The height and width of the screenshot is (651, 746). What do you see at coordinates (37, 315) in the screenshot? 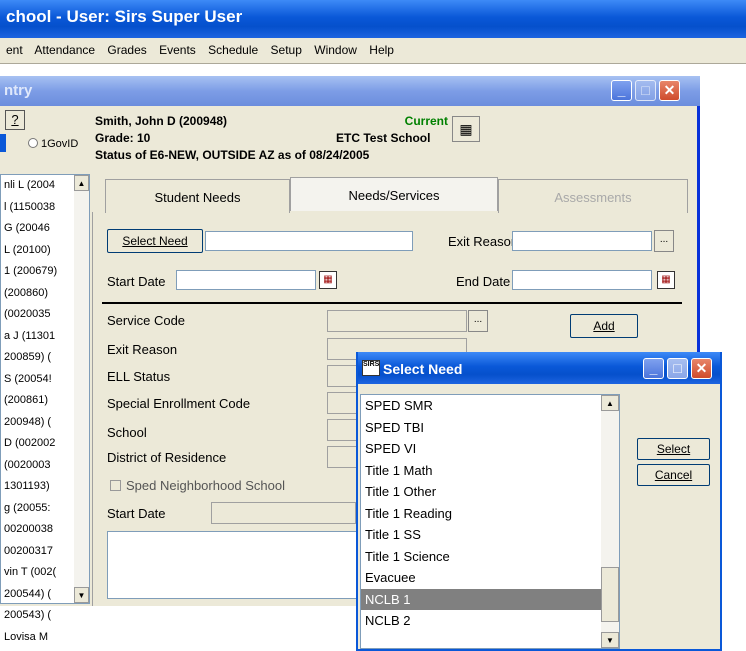
I see `student-list-item: (0020035` at bounding box center [37, 315].